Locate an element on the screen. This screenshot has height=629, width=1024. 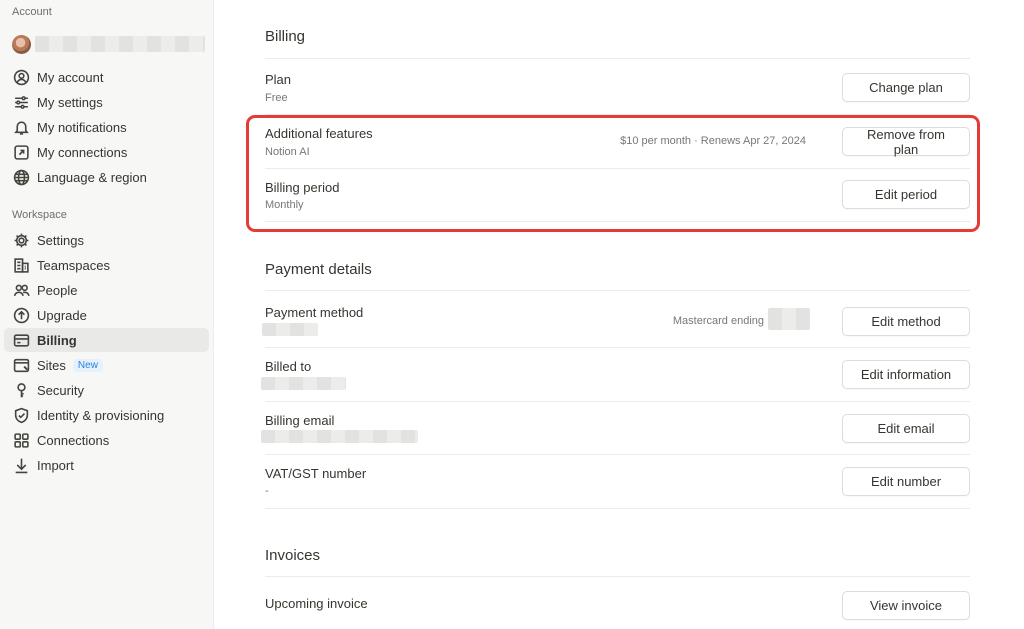
vat-number-title: VAT/GST number is located at coordinates (316, 473).